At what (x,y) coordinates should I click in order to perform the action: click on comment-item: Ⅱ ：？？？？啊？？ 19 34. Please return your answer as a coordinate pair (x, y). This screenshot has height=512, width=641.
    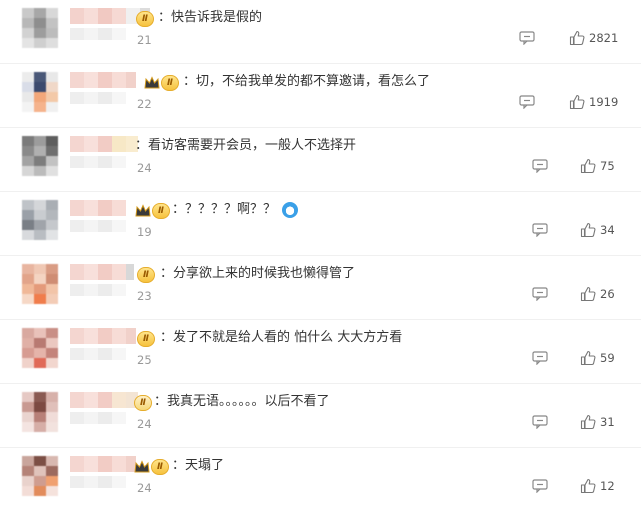
    Looking at the image, I should click on (320, 224).